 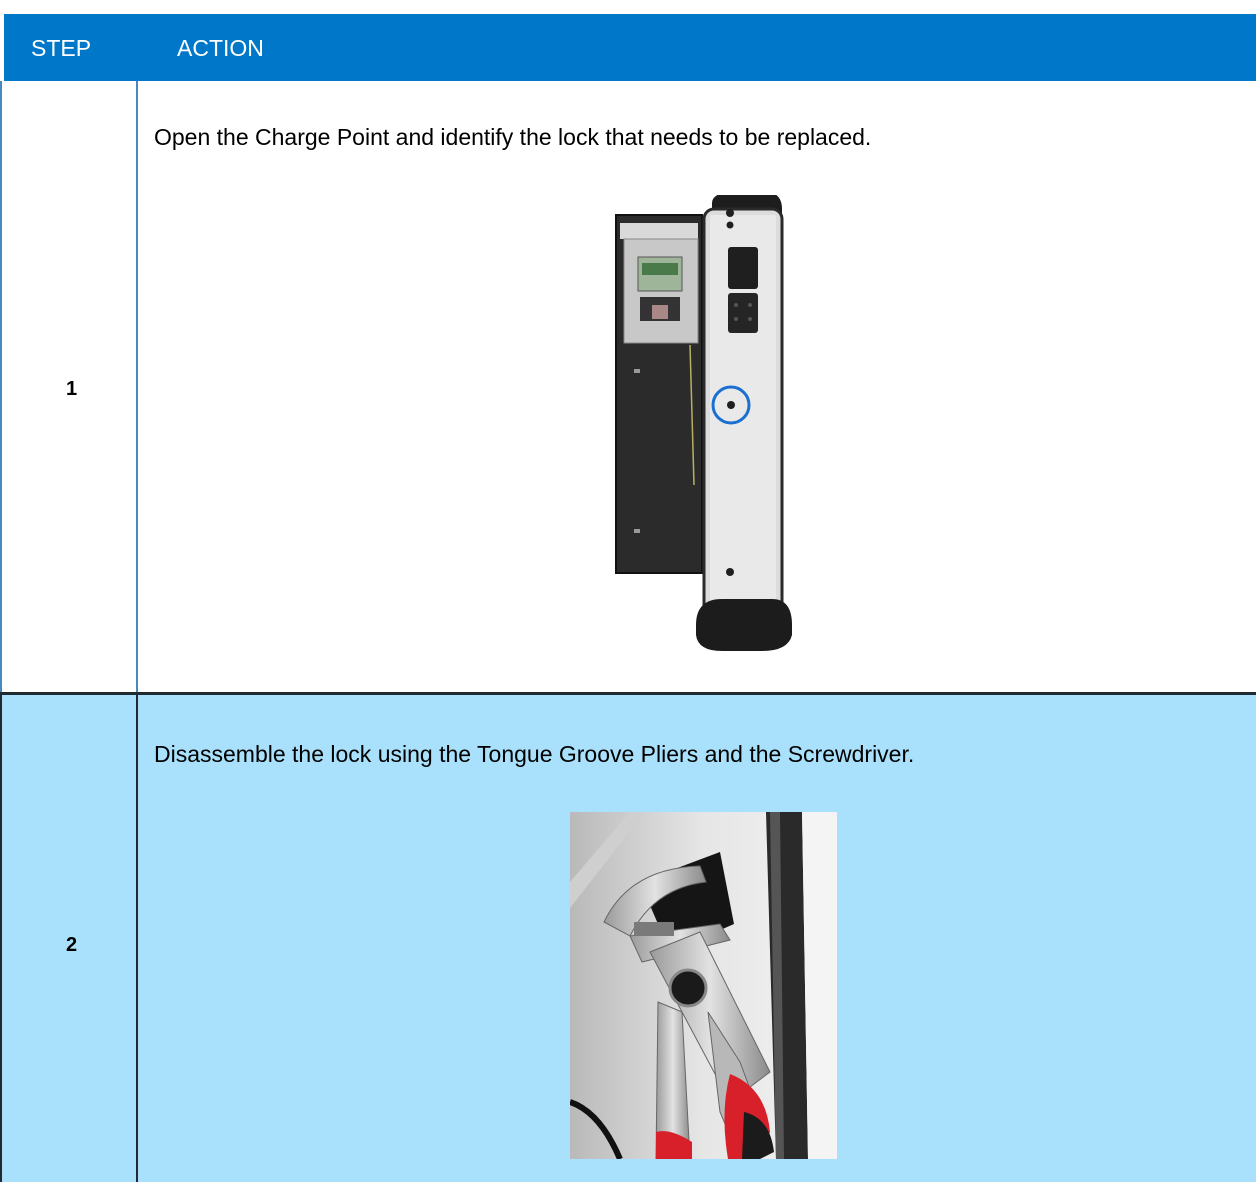 I want to click on door-edge-strip, so click(x=801, y=985).